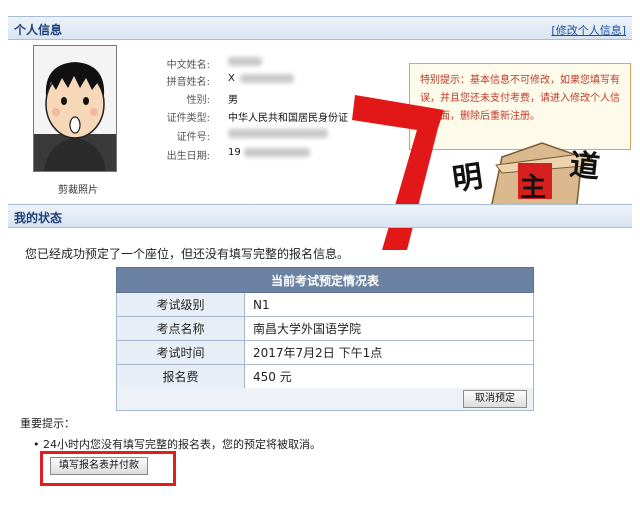 The image size is (640, 517). Describe the element at coordinates (193, 137) in the screenshot. I see `id-number-label: 证件号:` at that location.